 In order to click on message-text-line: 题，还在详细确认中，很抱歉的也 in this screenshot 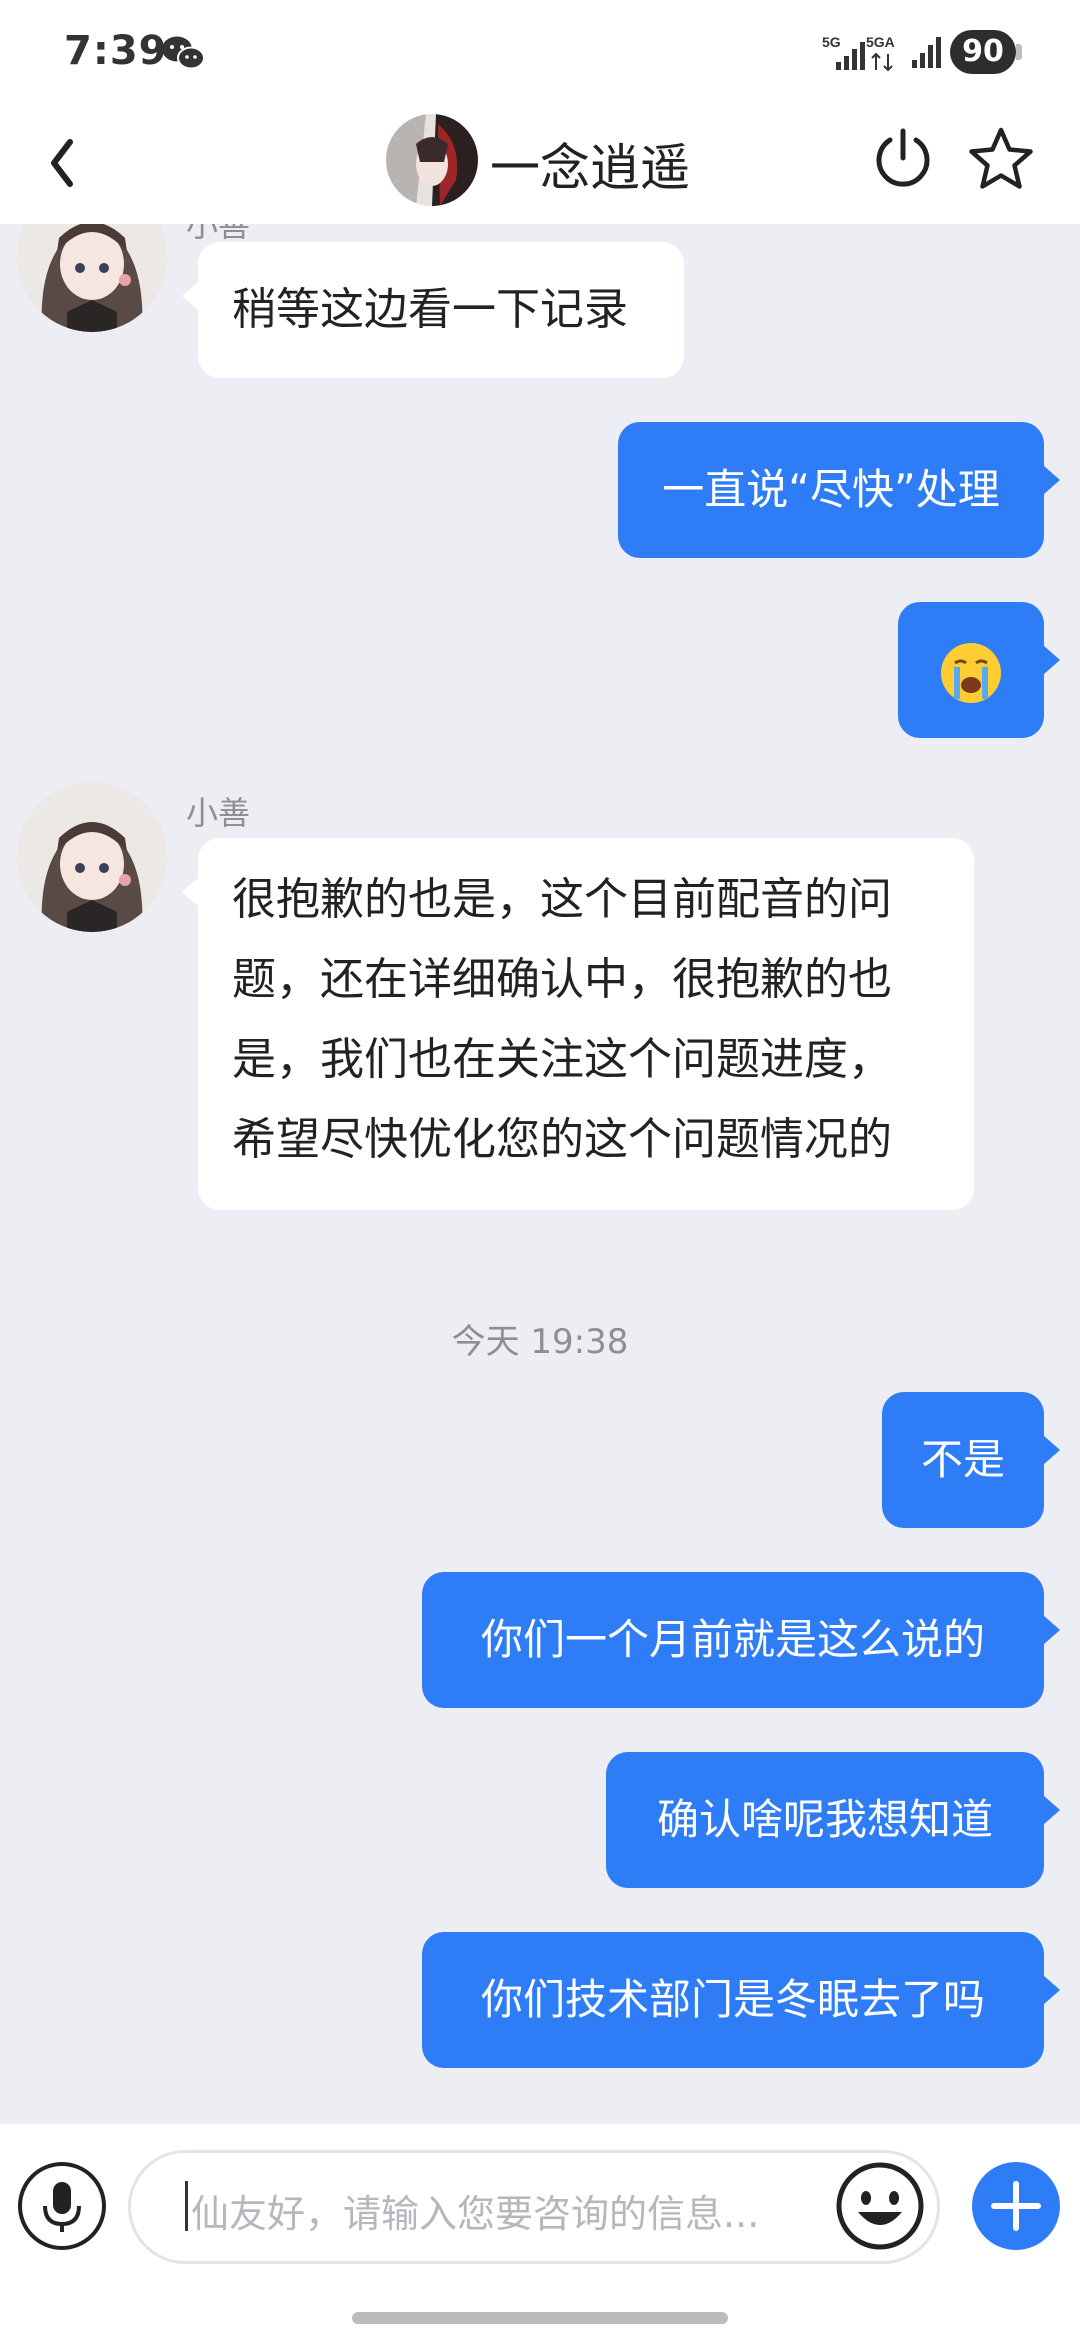, I will do `click(562, 979)`.